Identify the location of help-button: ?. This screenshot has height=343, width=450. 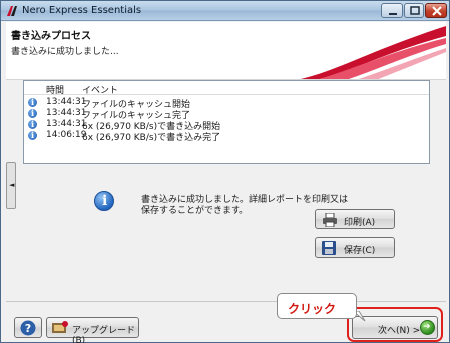
(28, 327).